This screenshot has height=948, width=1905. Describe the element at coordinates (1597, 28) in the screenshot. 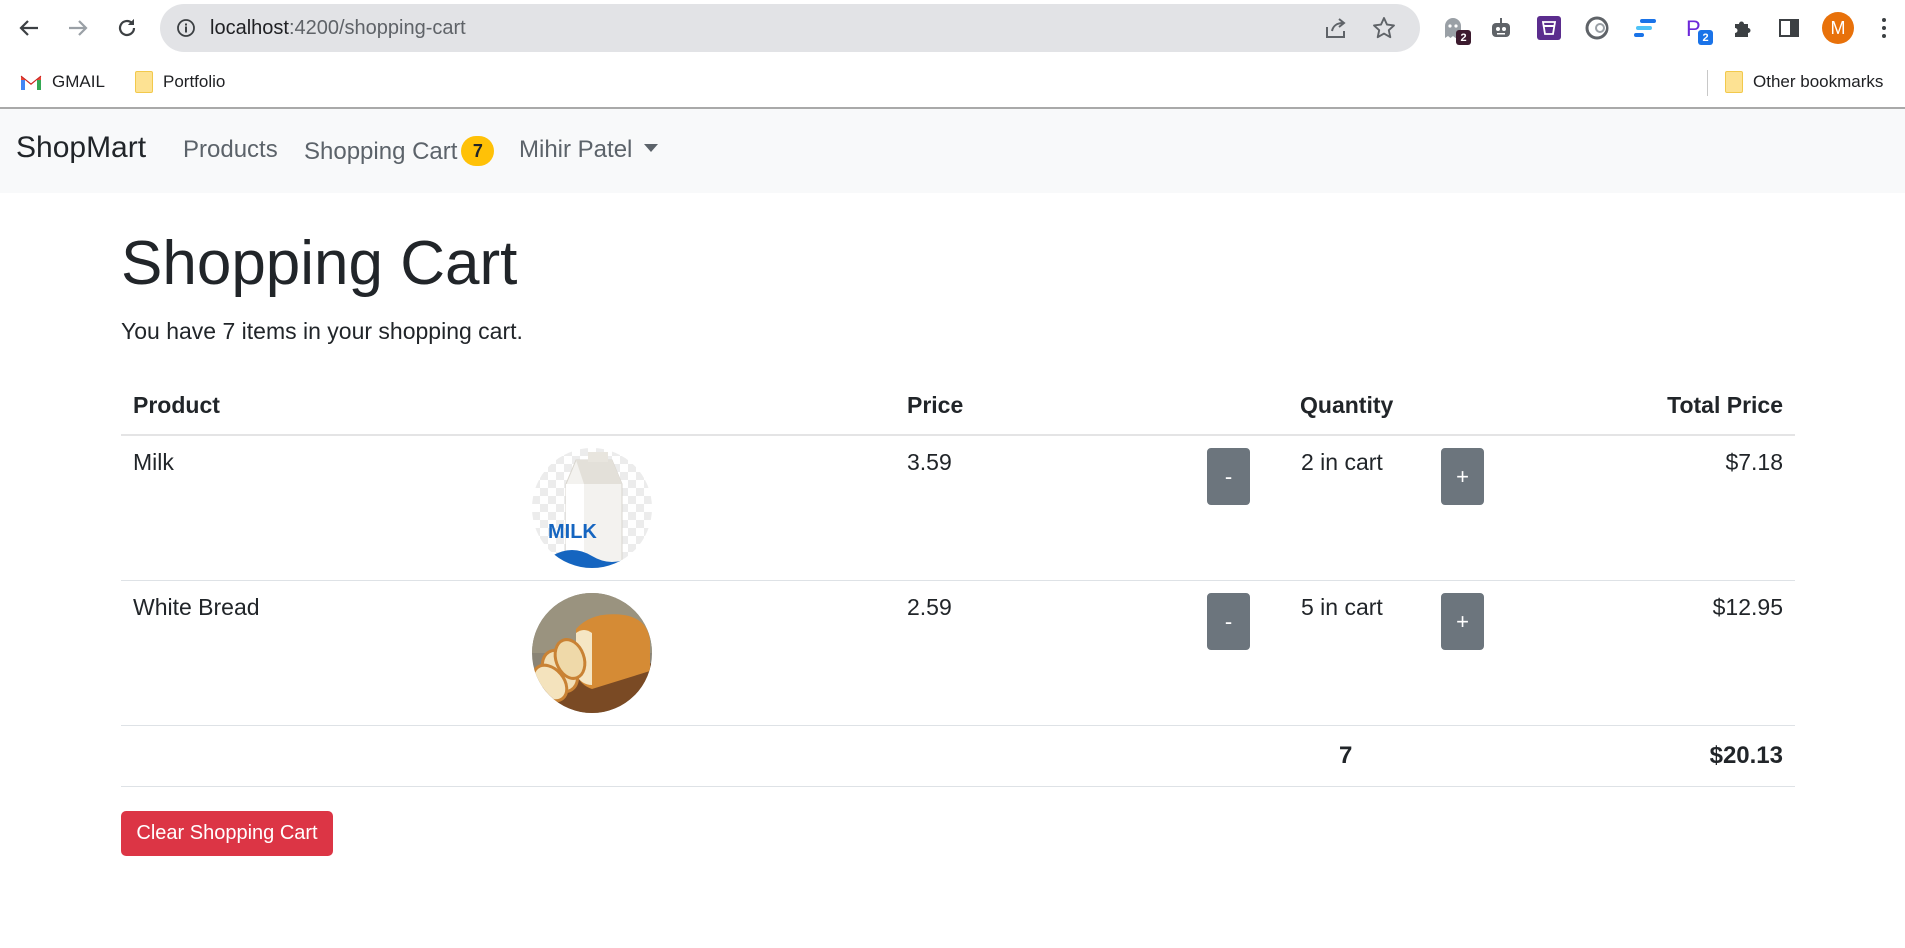

I see `swirl-icon` at that location.